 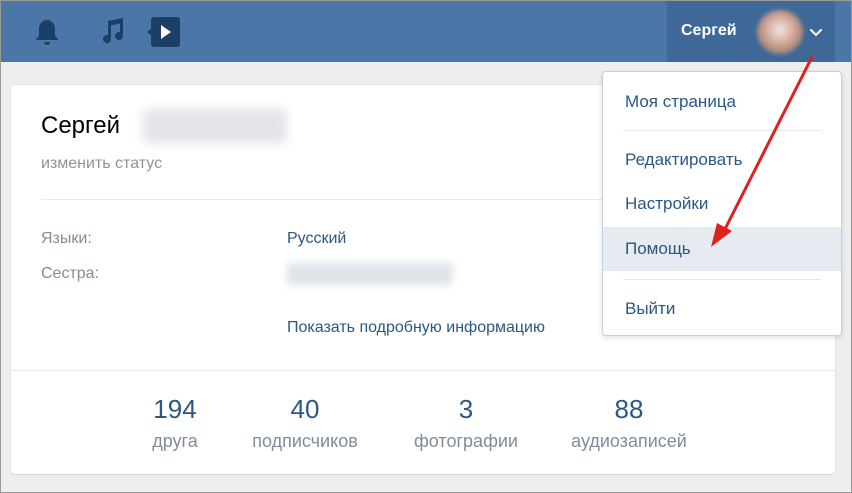 What do you see at coordinates (722, 102) in the screenshot?
I see `menu-item-my-page: Моя страница` at bounding box center [722, 102].